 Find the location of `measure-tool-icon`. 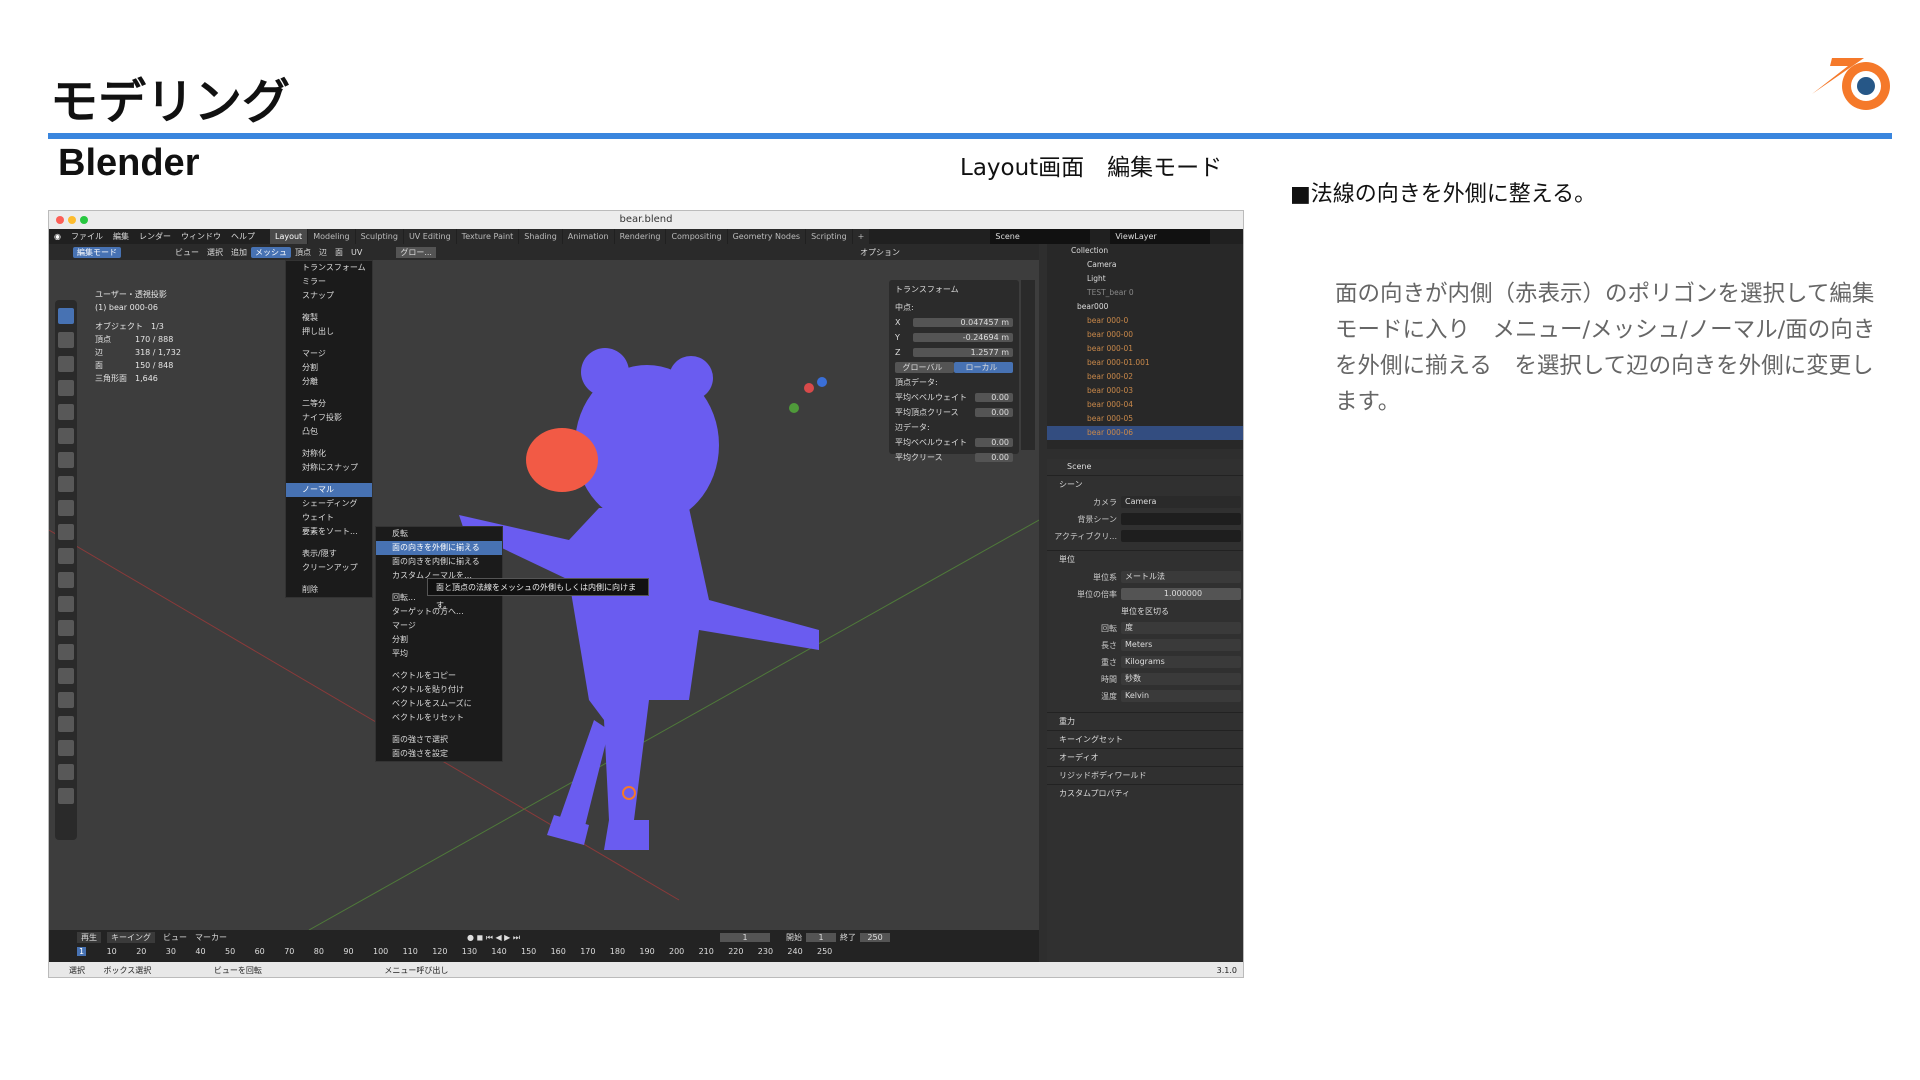

measure-tool-icon is located at coordinates (66, 484).